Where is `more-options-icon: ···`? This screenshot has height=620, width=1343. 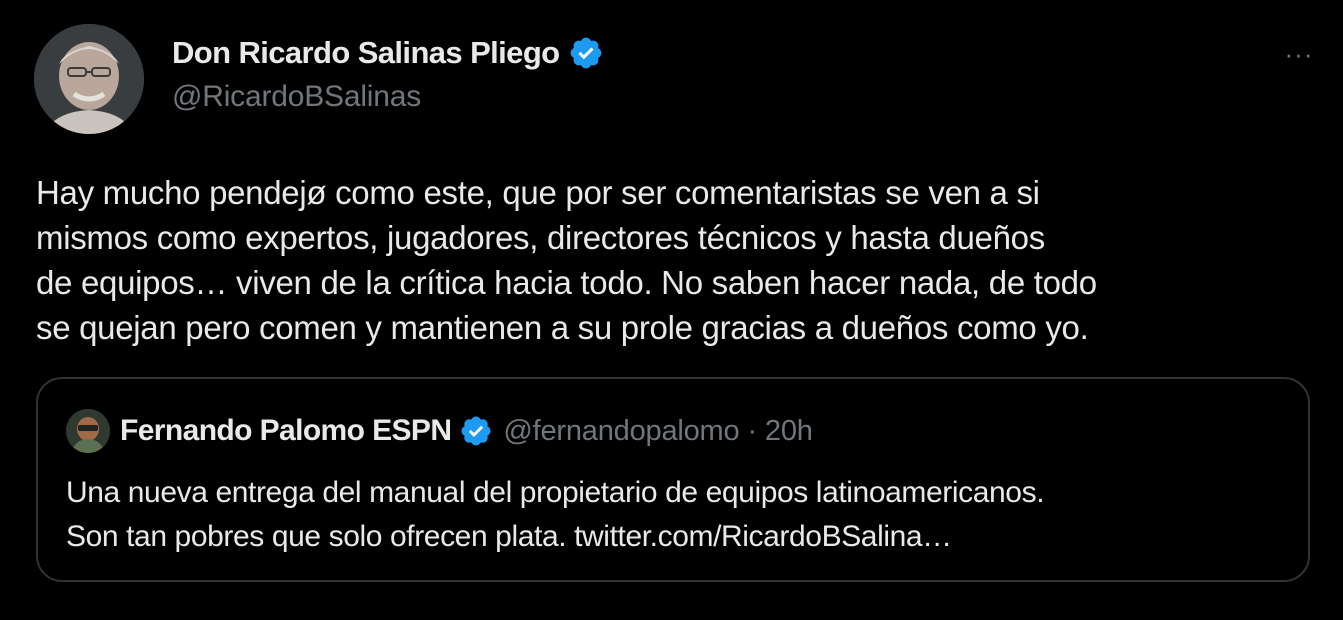 more-options-icon: ··· is located at coordinates (1299, 53).